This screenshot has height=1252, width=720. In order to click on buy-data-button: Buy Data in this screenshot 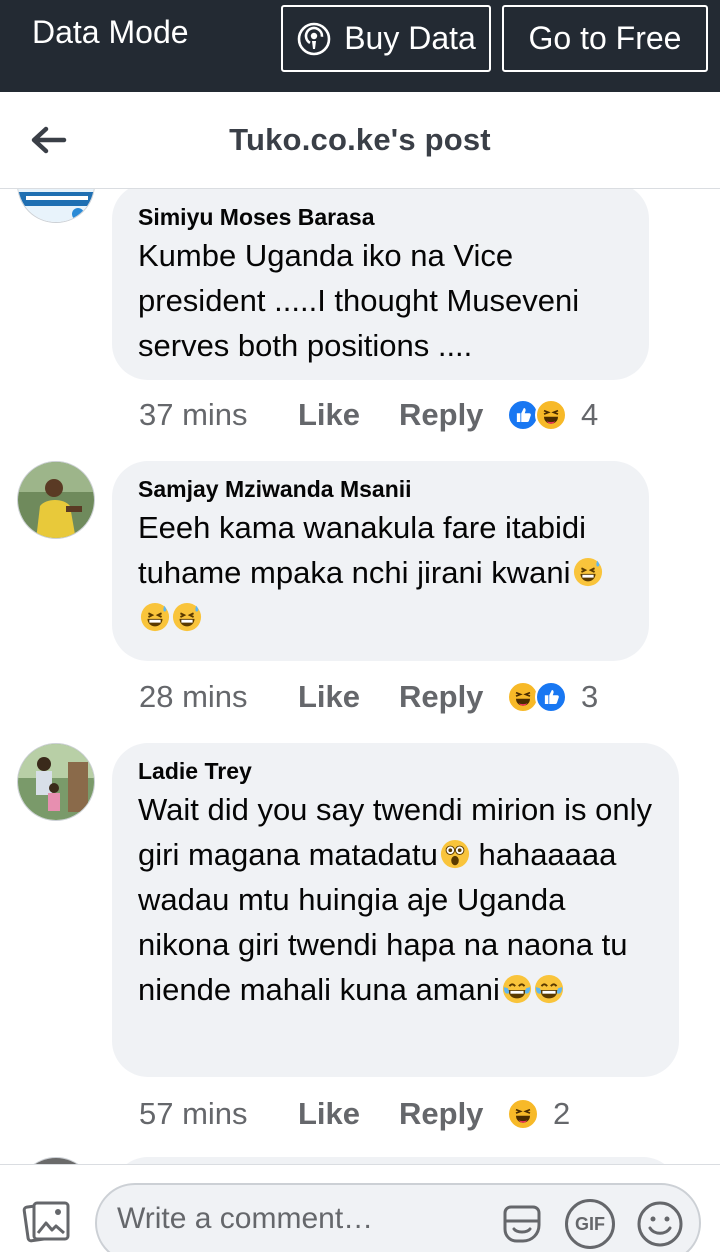, I will do `click(386, 38)`.